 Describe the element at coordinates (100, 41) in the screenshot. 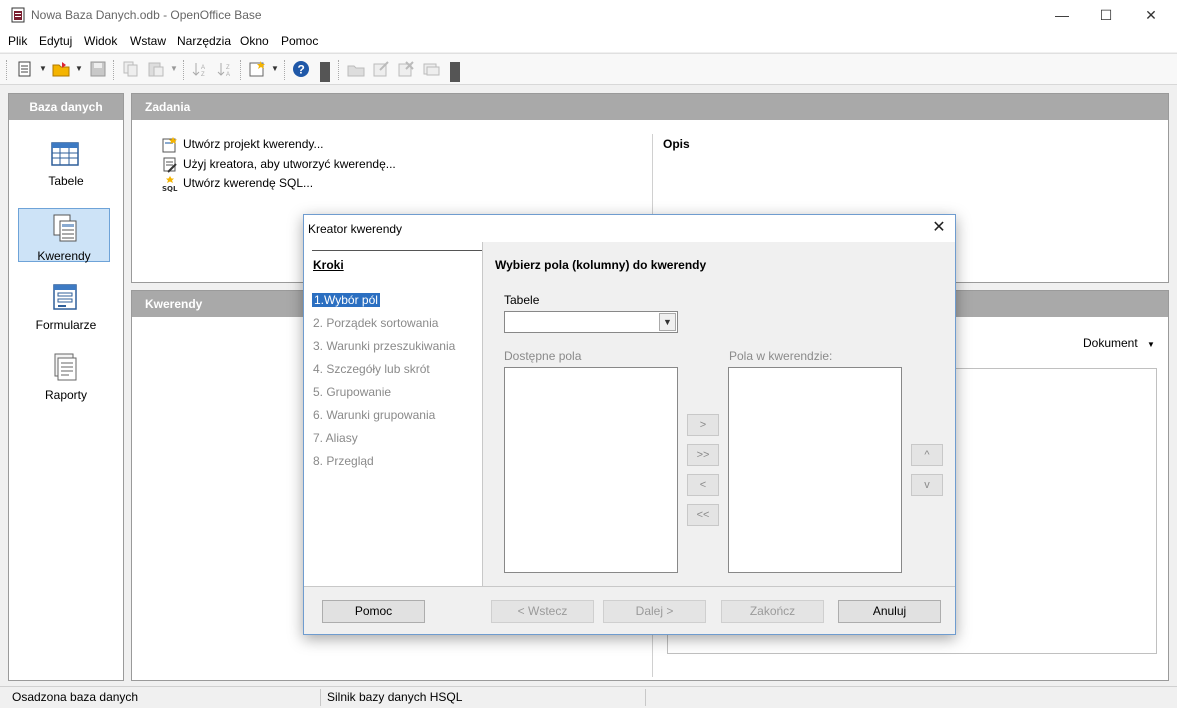

I see `menu-widok: Widok` at that location.